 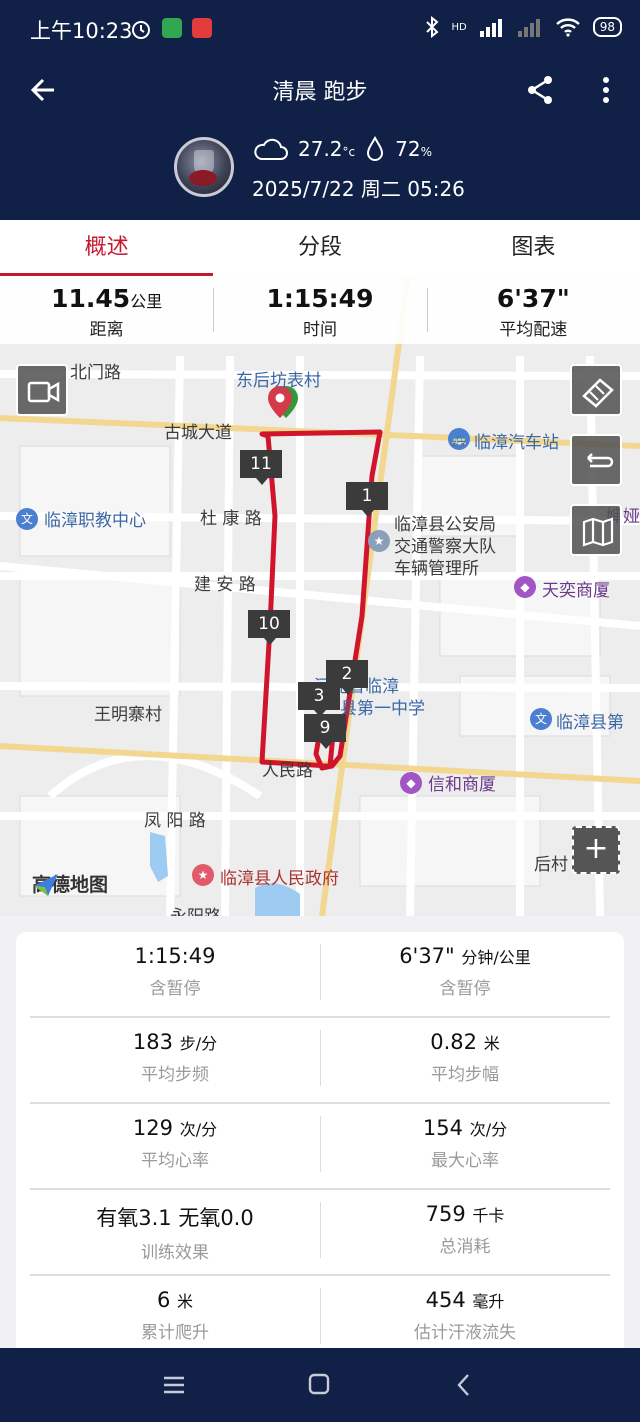 I want to click on alarm-icon, so click(x=141, y=30).